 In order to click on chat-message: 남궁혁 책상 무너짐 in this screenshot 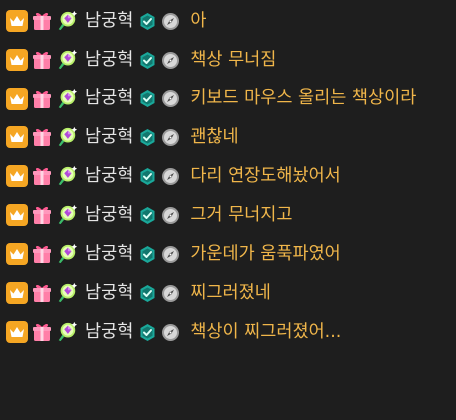, I will do `click(228, 60)`.